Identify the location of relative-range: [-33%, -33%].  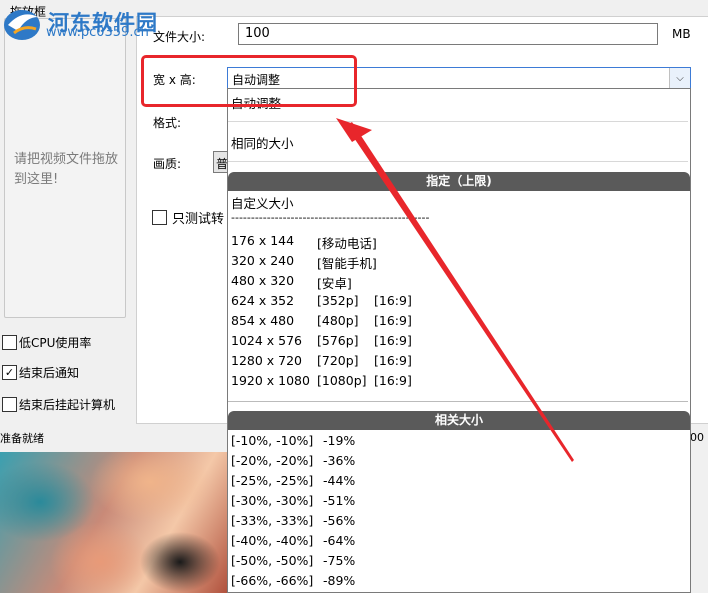
(272, 520).